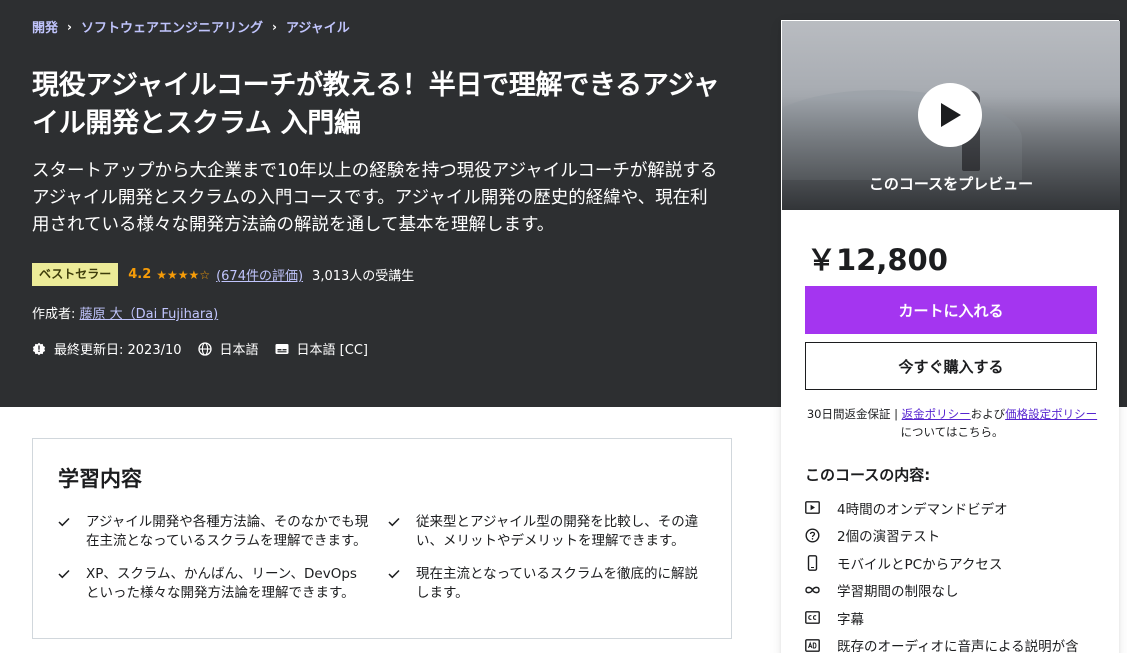  Describe the element at coordinates (140, 274) in the screenshot. I see `rating-number: 4.2` at that location.